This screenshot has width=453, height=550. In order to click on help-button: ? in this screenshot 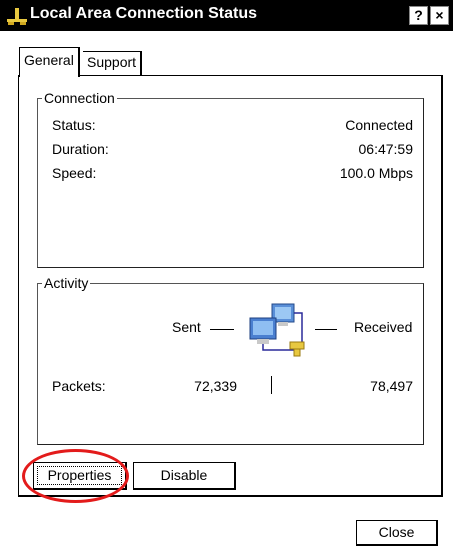, I will do `click(418, 15)`.